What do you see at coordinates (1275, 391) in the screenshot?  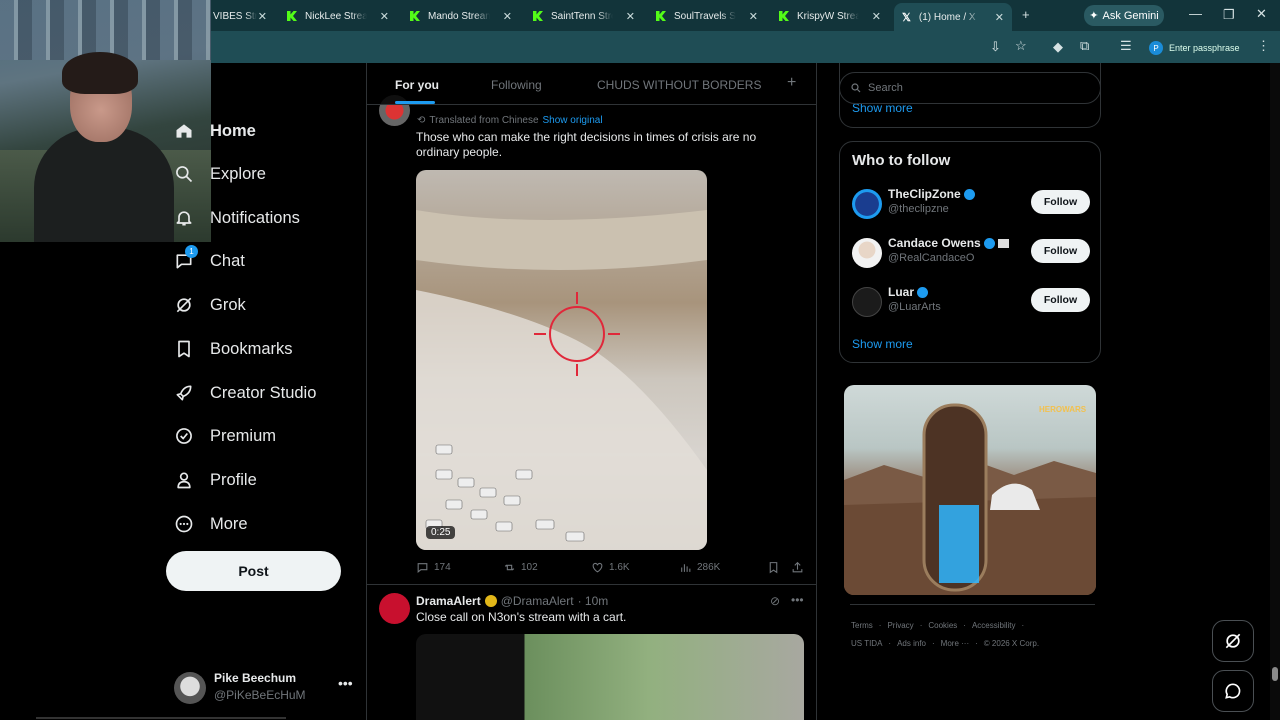 I see `vertical-scrollbar` at bounding box center [1275, 391].